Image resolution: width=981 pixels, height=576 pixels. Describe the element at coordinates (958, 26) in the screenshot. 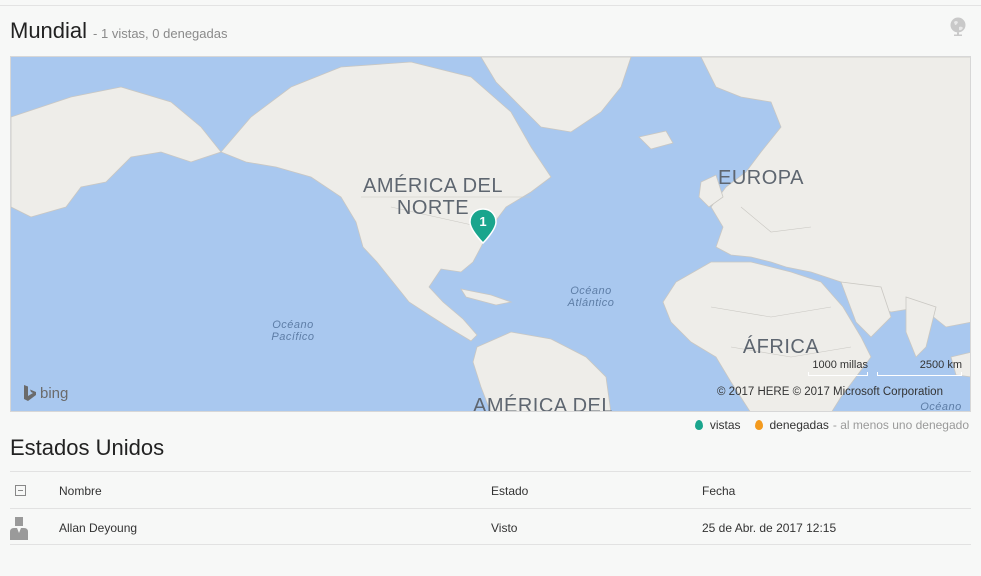

I see `globe-icon` at that location.